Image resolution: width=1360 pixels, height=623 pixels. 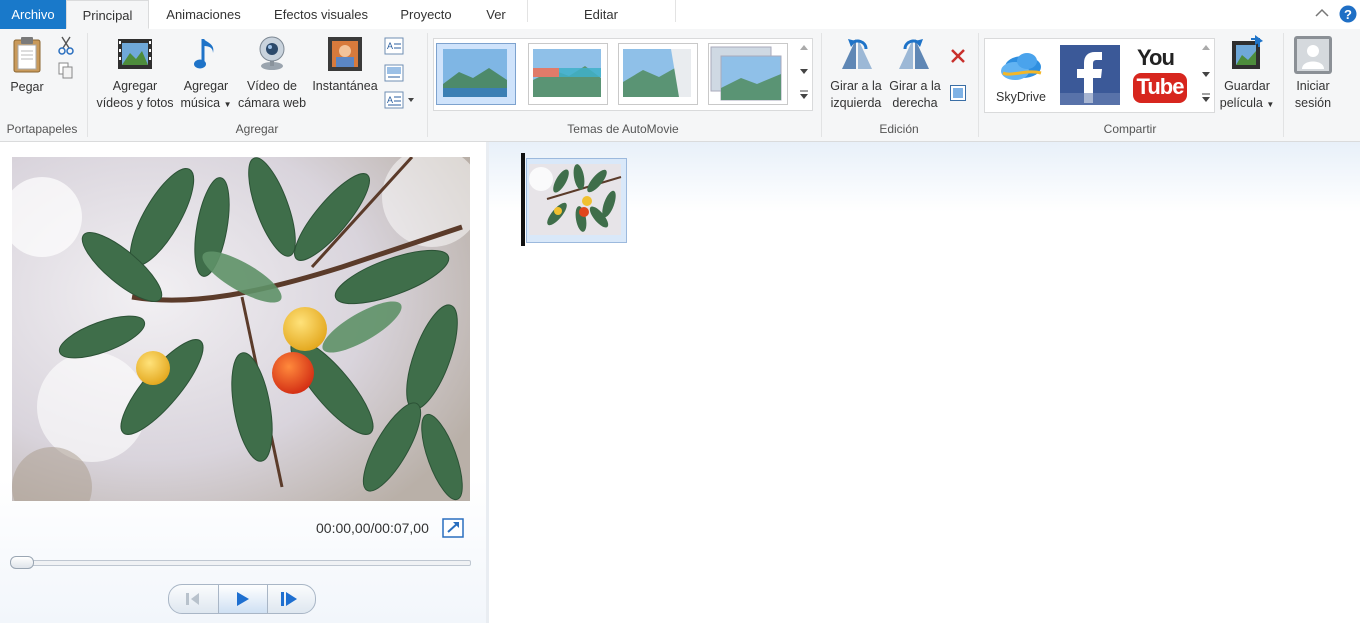 I want to click on group-clipboard-label: Portapapeles, so click(x=42, y=129).